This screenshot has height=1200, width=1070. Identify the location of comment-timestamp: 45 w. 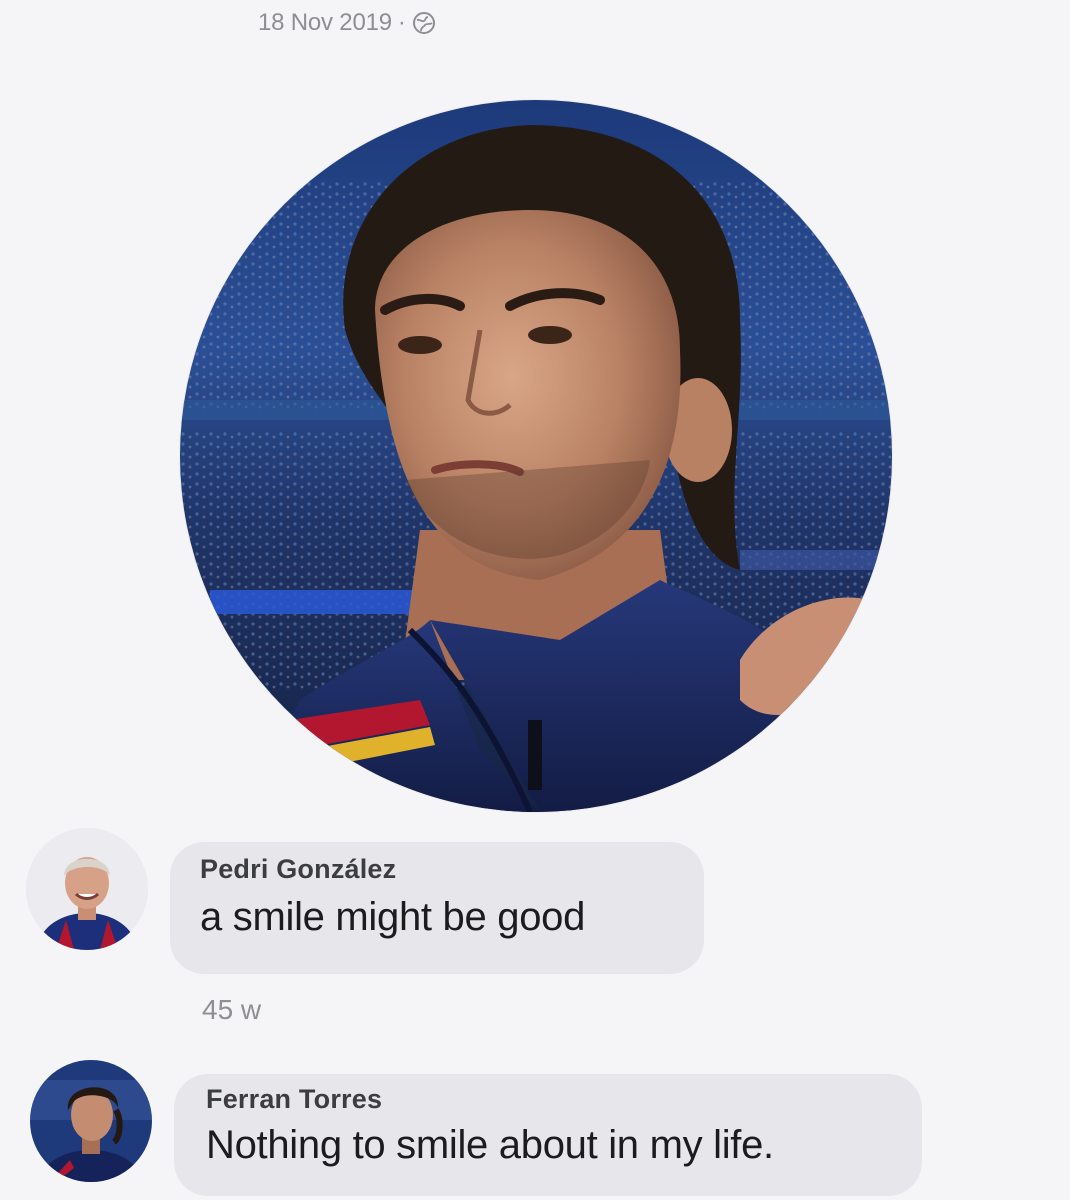
(231, 1010).